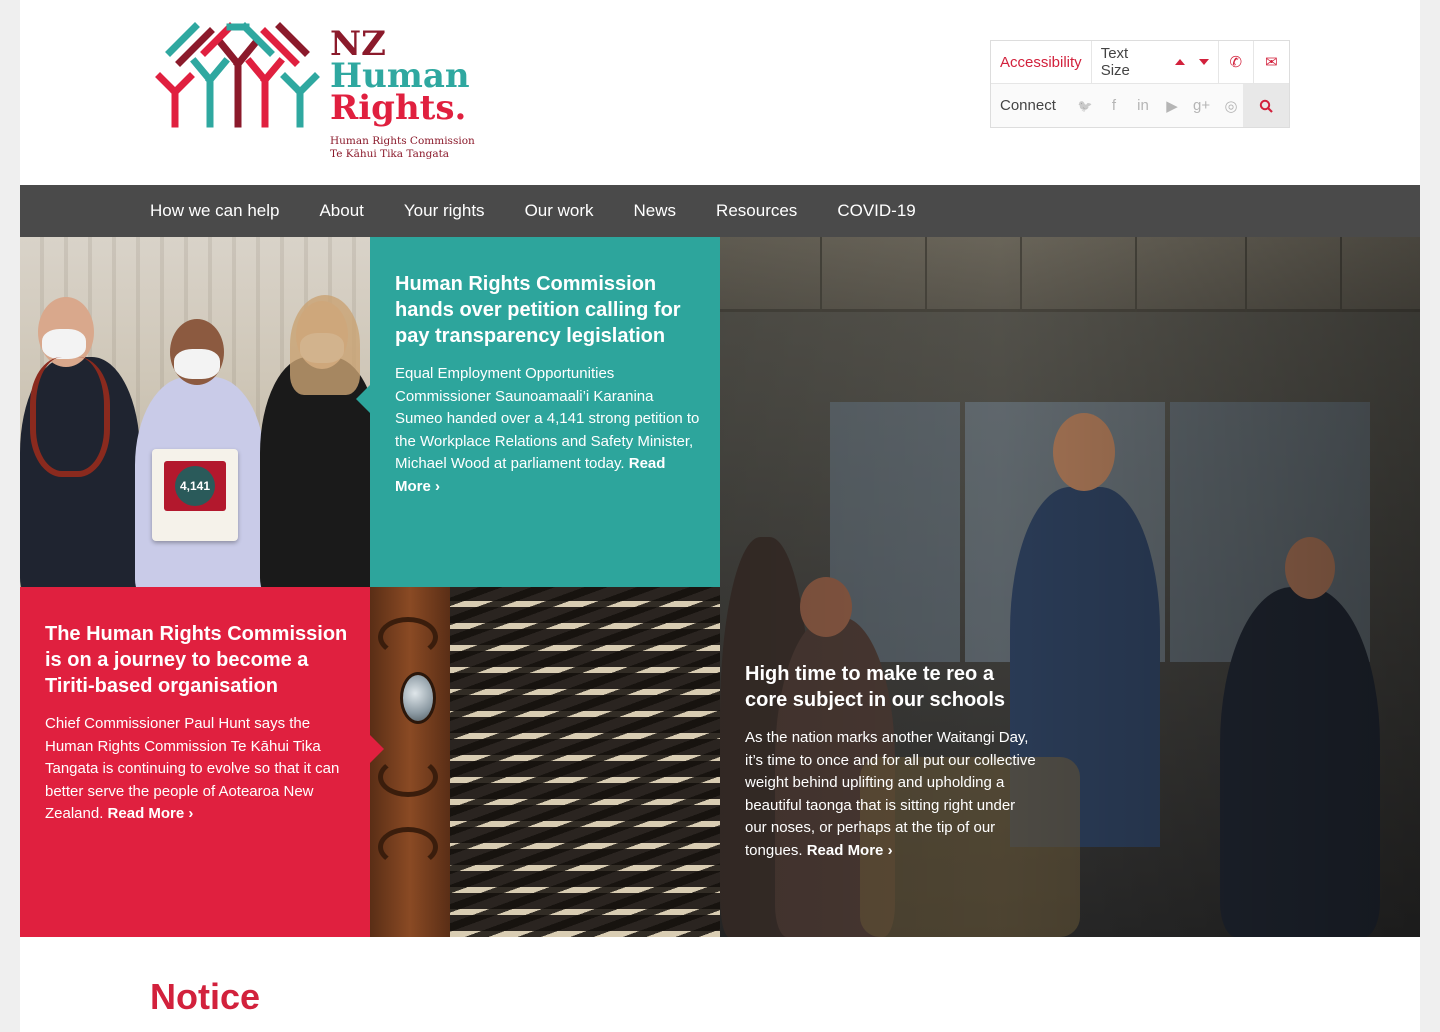 Image resolution: width=1440 pixels, height=1032 pixels. I want to click on carving-photo, so click(545, 762).